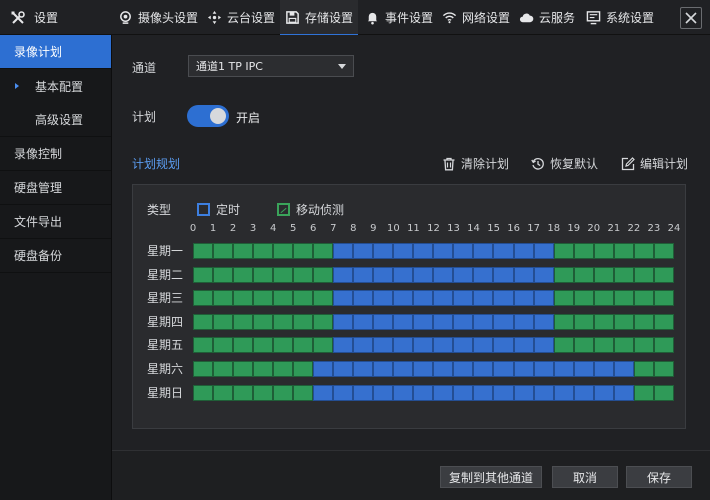 The image size is (710, 500). Describe the element at coordinates (310, 209) in the screenshot. I see `legend-motion: 移动侦测` at that location.